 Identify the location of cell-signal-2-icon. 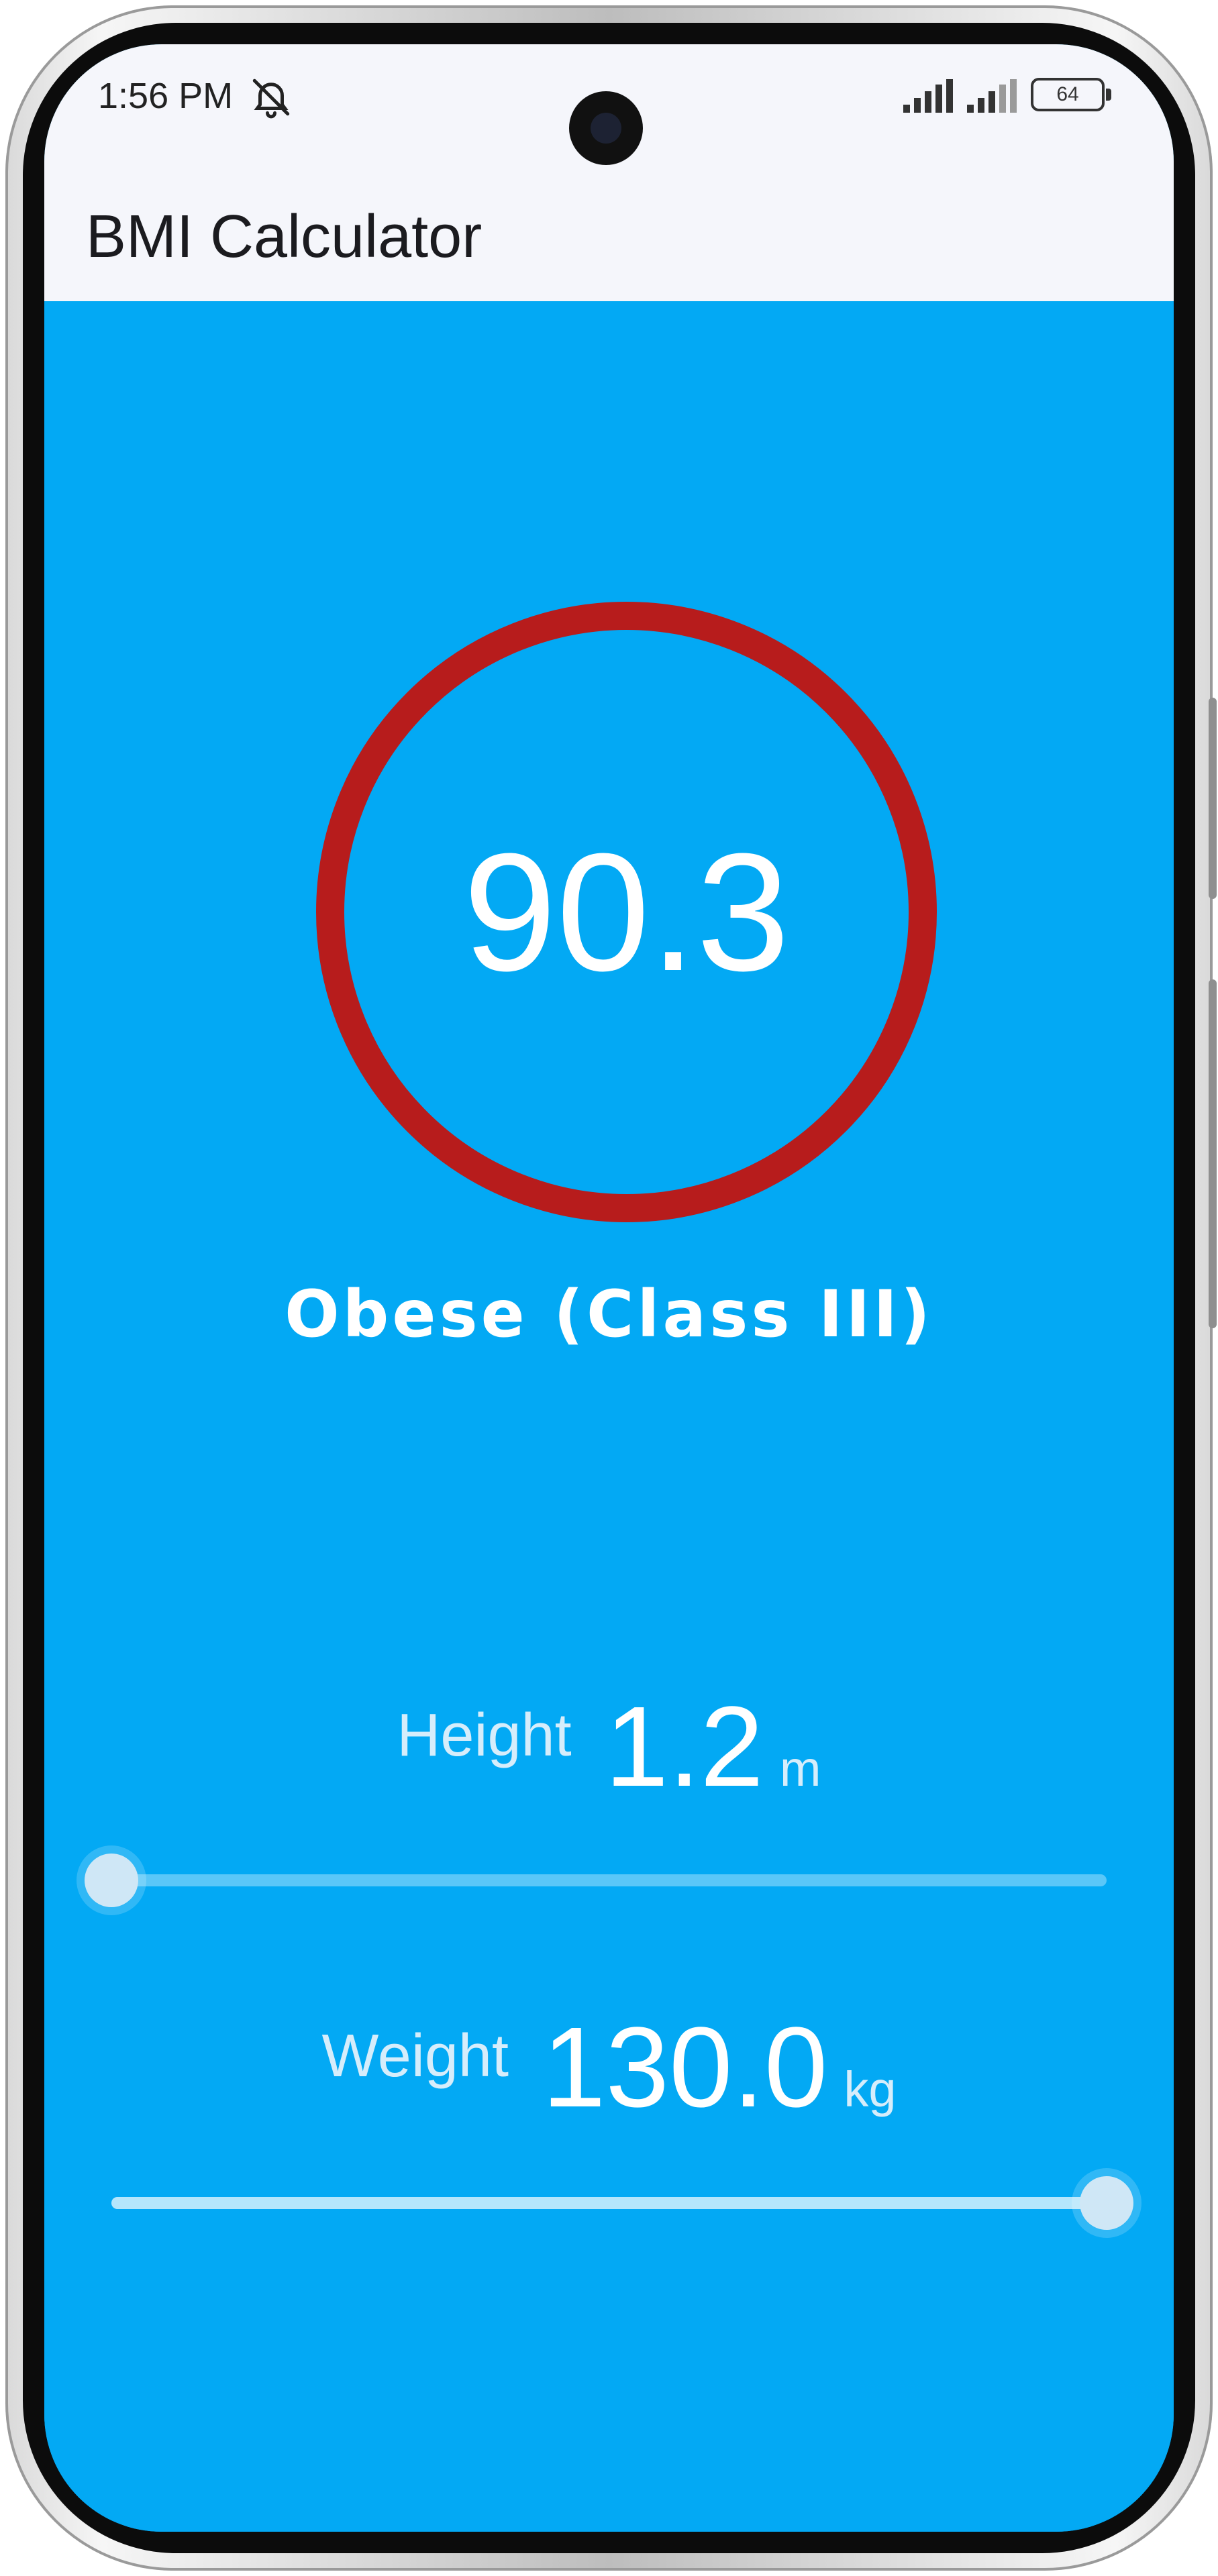
(992, 96).